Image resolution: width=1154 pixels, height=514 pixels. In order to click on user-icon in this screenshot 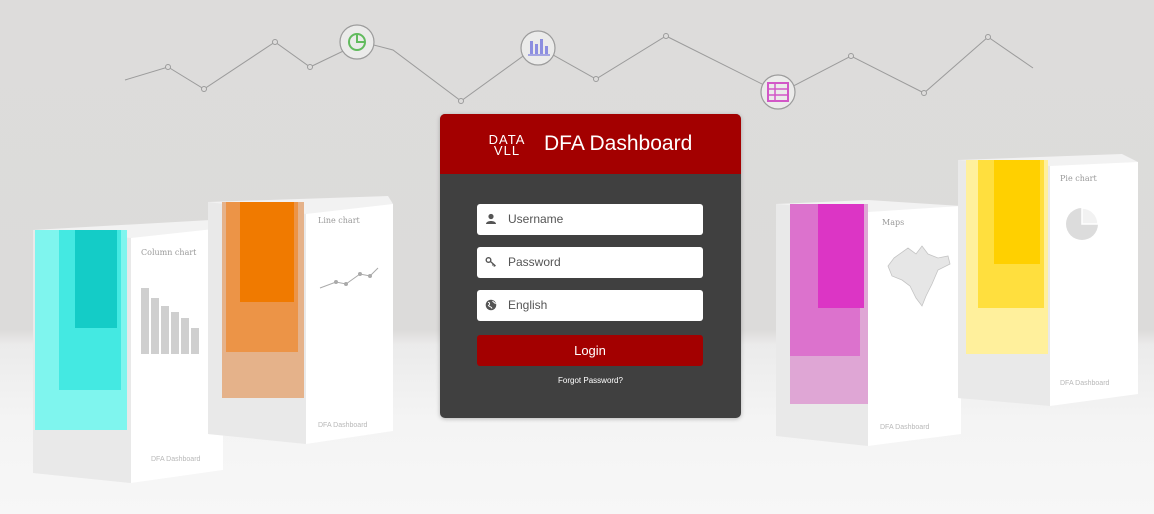, I will do `click(491, 218)`.